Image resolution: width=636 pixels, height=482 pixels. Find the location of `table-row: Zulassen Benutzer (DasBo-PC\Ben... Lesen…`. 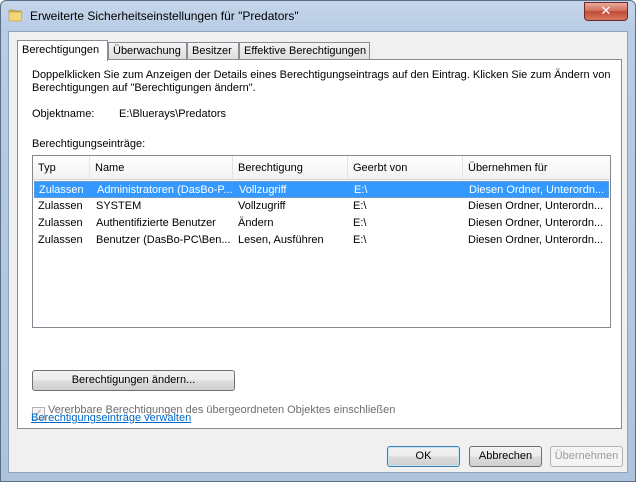

table-row: Zulassen Benutzer (DasBo-PC\Ben... Lesen… is located at coordinates (321, 240).